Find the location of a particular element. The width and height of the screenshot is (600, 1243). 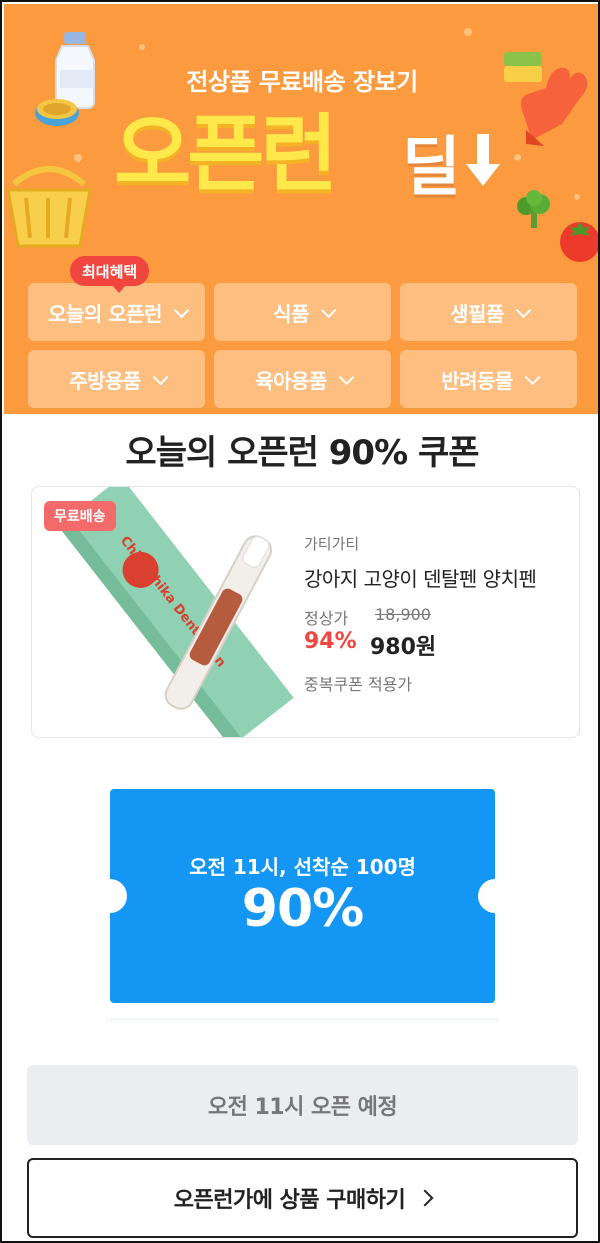

coupon-condition: 오전 11시, 선착순 100명 is located at coordinates (302, 867).